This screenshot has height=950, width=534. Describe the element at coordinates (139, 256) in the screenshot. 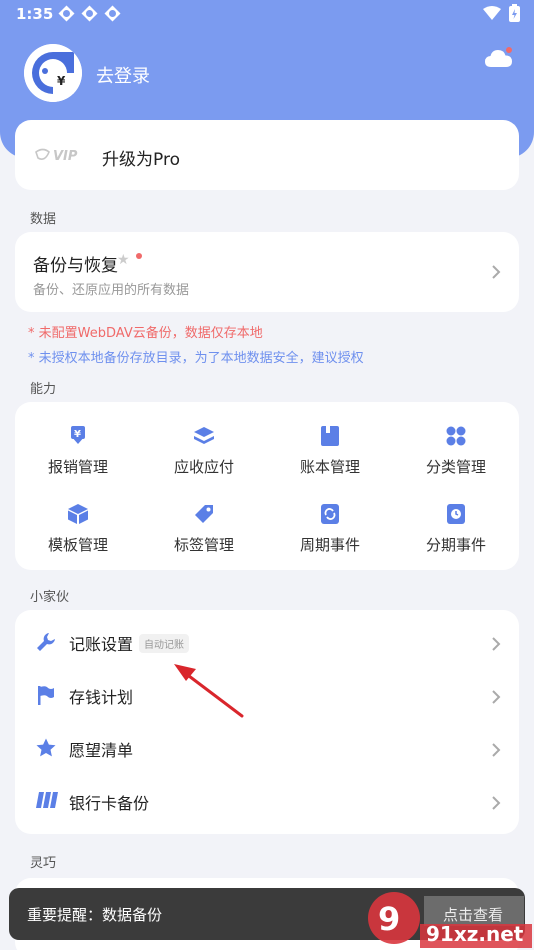

I see `new-dot-badge` at that location.